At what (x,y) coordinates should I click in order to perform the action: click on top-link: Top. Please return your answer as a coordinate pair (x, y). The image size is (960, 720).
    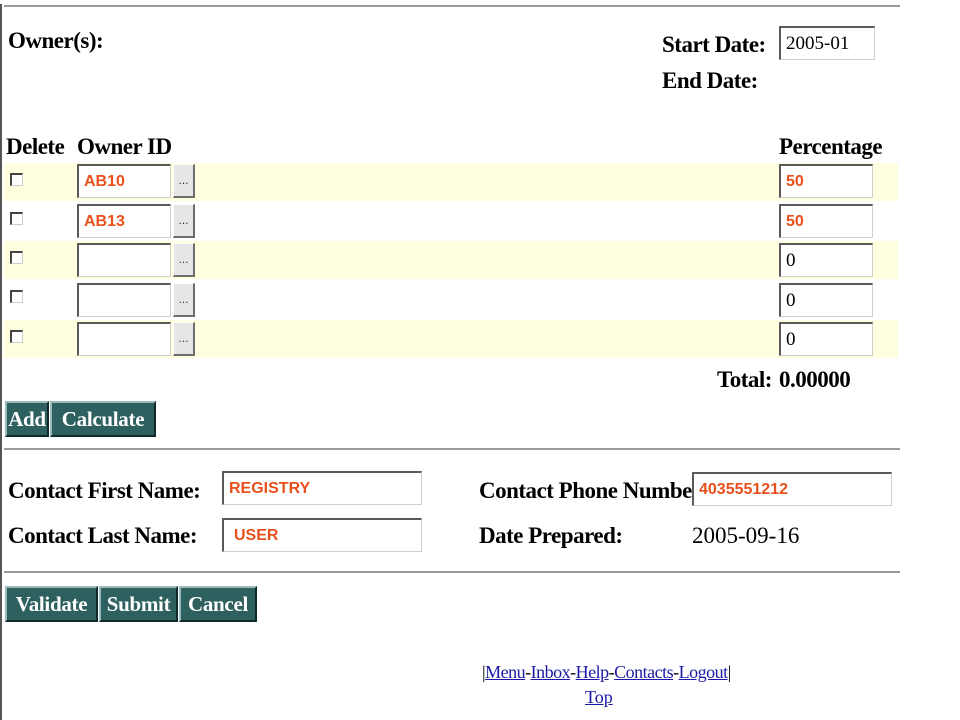
    Looking at the image, I should click on (599, 697).